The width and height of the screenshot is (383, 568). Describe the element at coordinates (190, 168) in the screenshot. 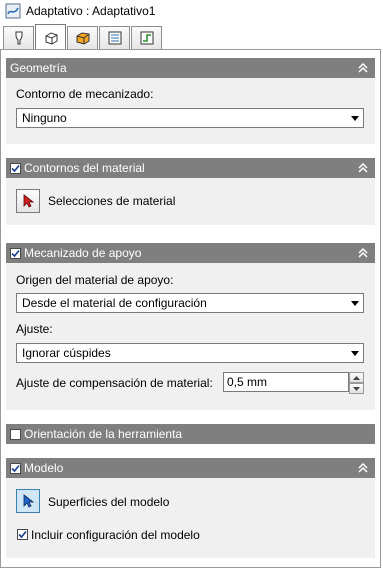

I see `section-contornos-header: Contornos del material` at that location.